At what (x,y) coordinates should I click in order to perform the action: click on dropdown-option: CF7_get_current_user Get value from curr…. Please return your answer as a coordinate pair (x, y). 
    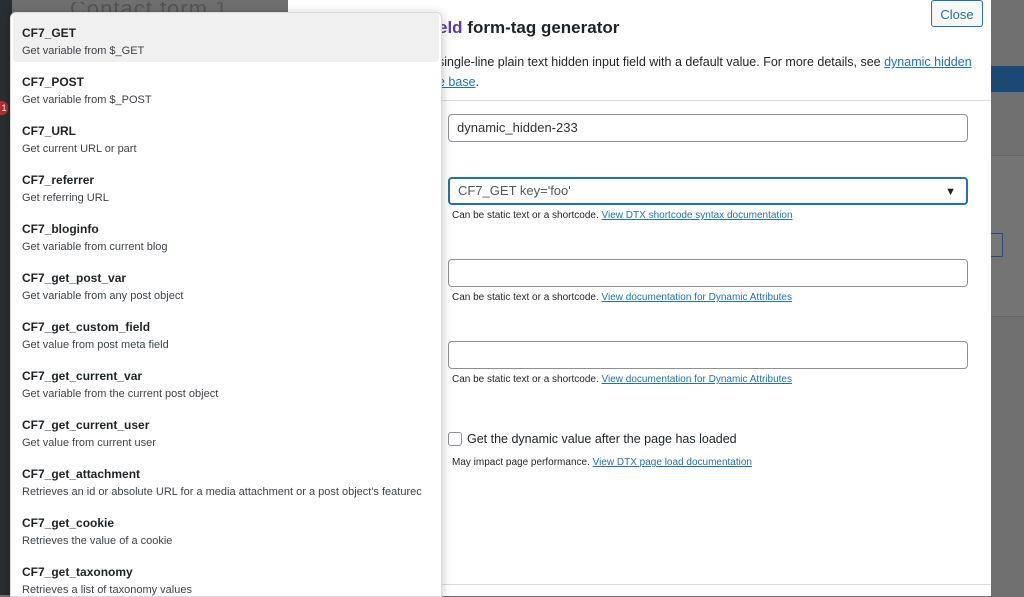
    Looking at the image, I should click on (226, 429).